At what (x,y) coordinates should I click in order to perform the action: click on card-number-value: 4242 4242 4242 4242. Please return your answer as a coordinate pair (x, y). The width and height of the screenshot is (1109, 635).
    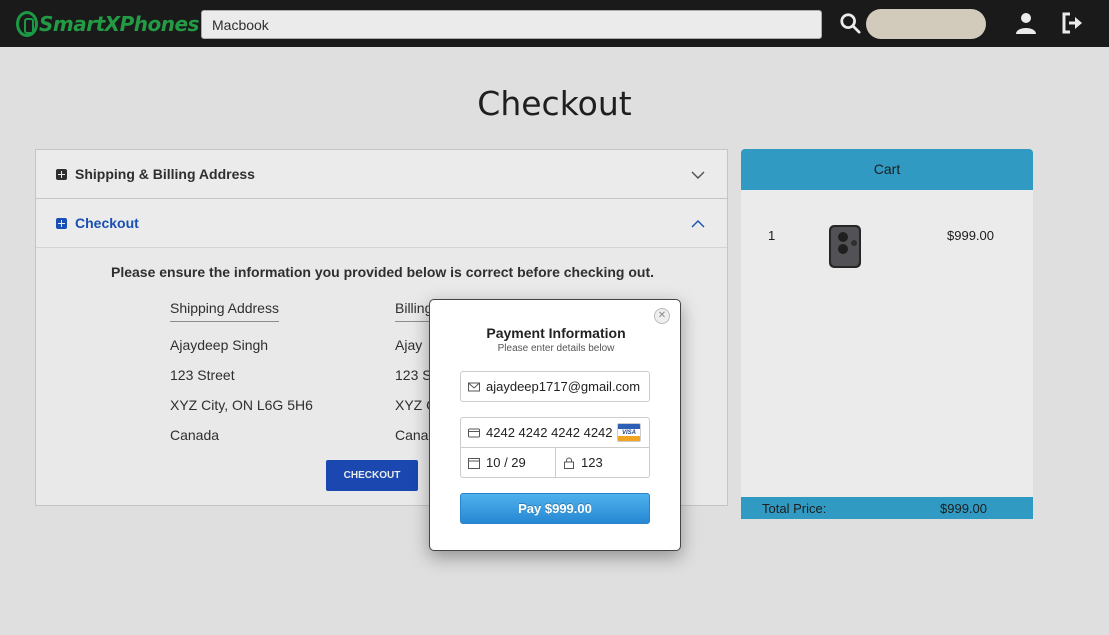
    Looking at the image, I should click on (549, 432).